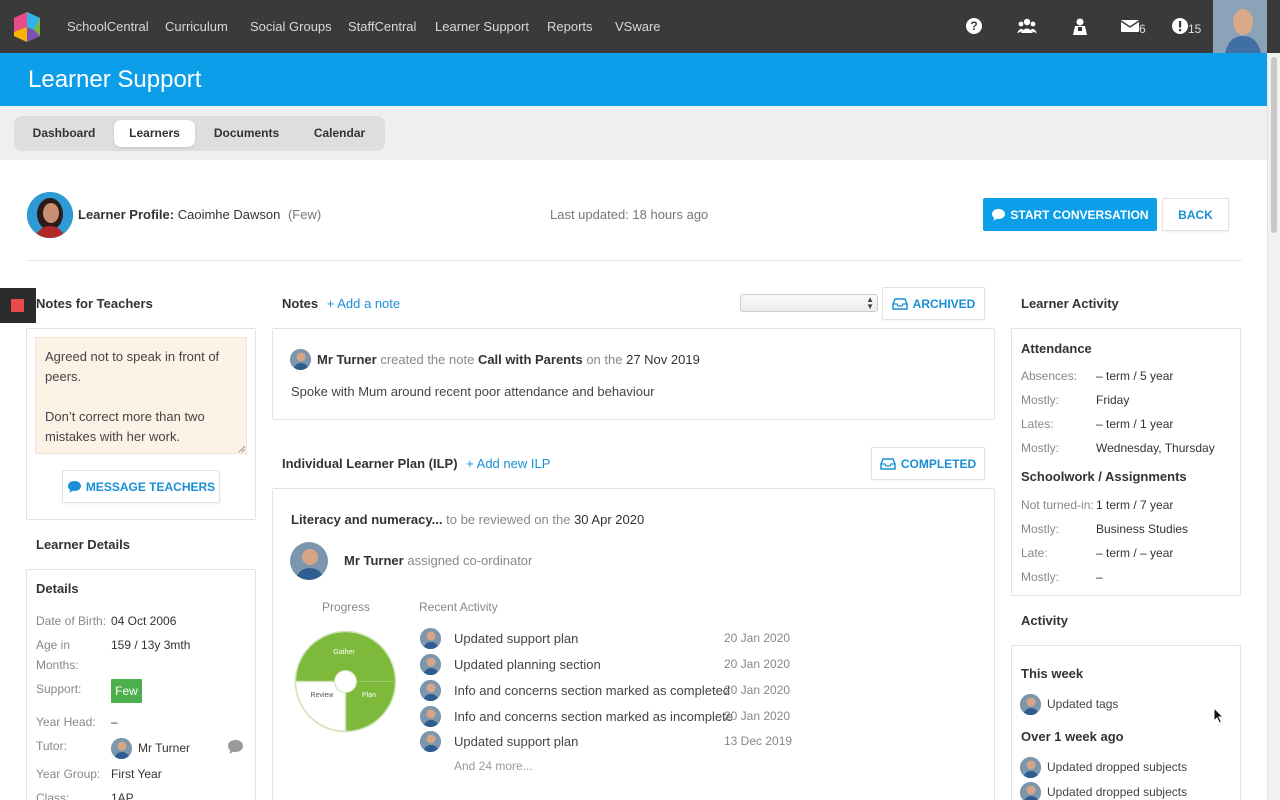 The image size is (1280, 800). What do you see at coordinates (141, 486) in the screenshot?
I see `message-teachers-button: MESSAGE TEACHERS` at bounding box center [141, 486].